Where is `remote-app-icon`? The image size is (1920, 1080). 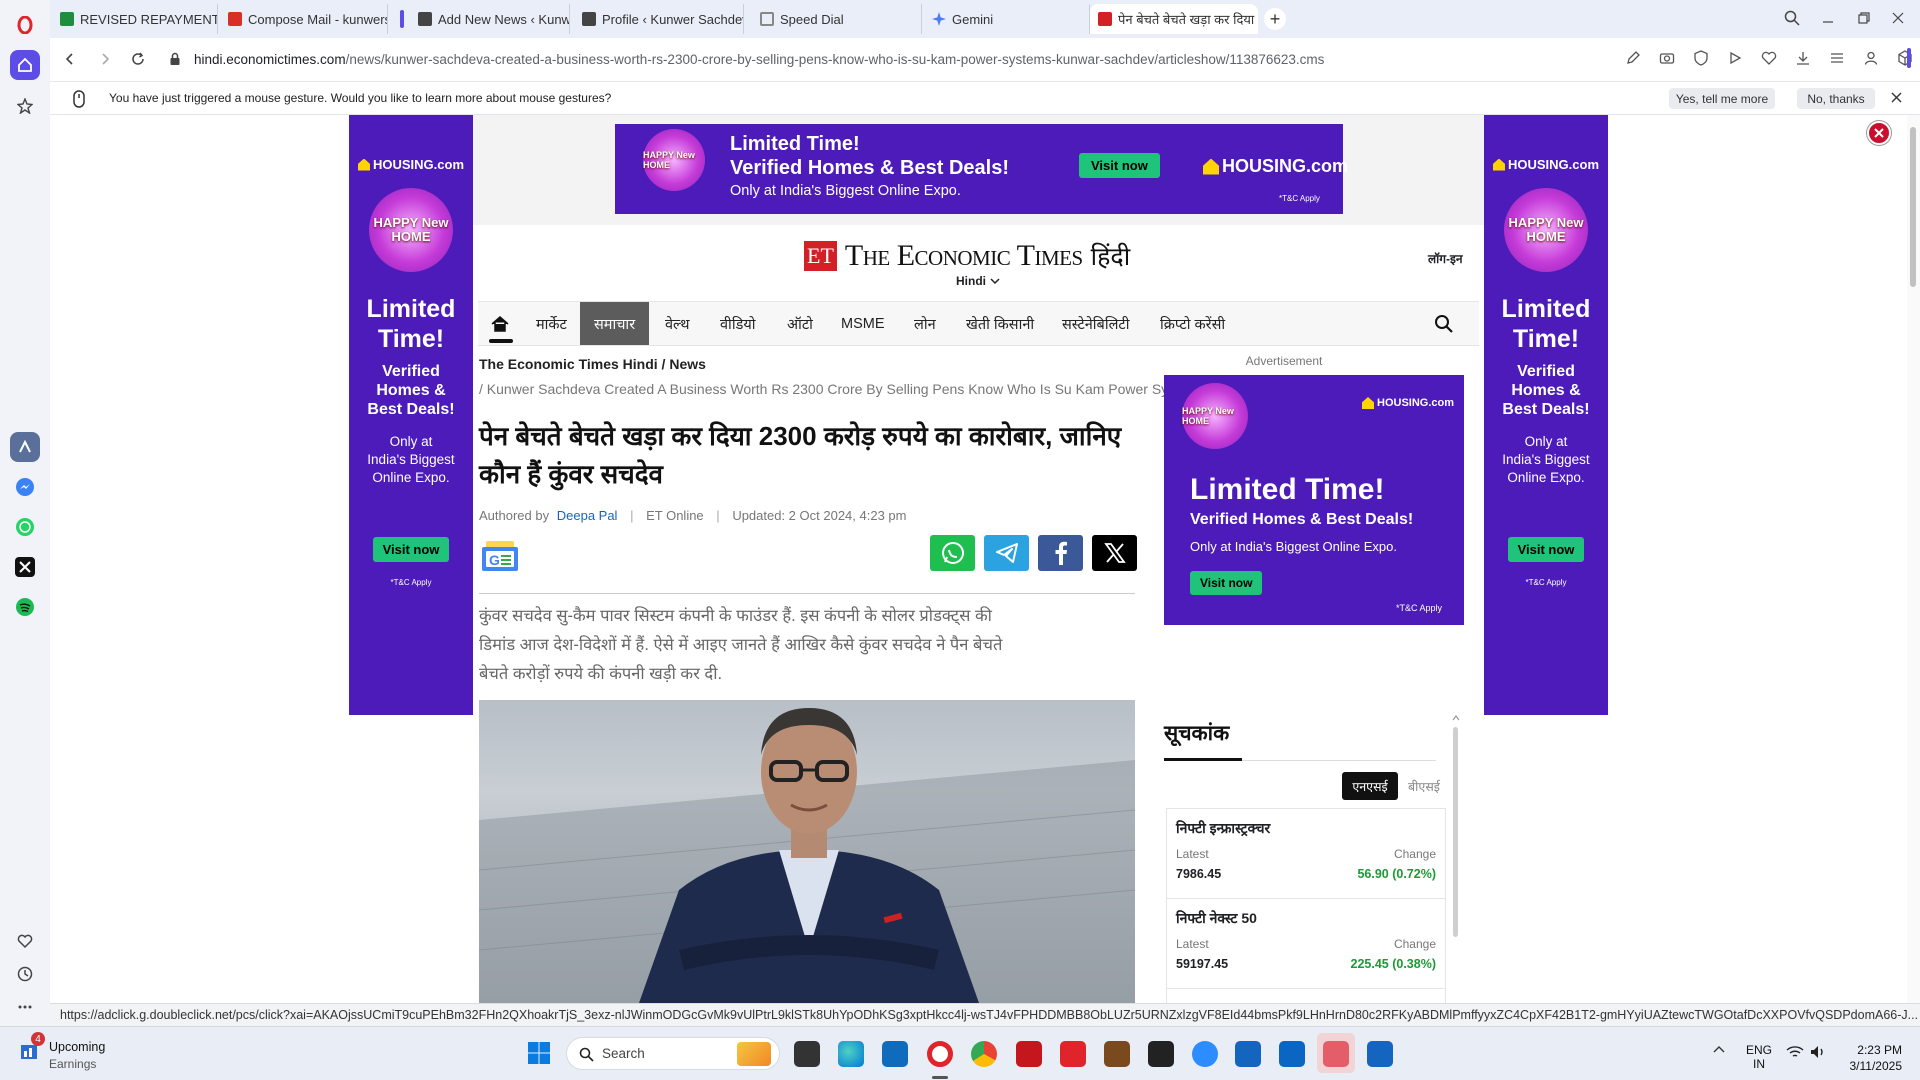 remote-app-icon is located at coordinates (1292, 1054).